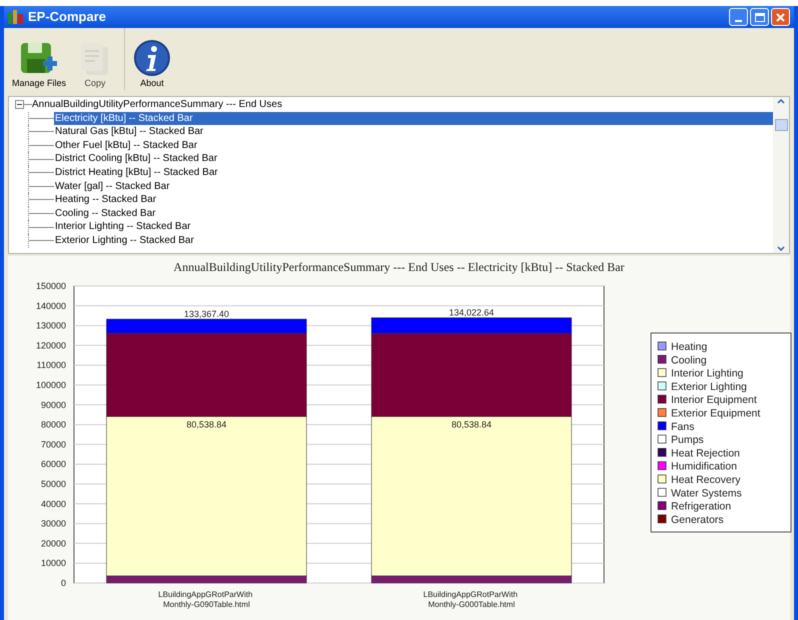 The image size is (798, 620). I want to click on y-tick-label: 50000, so click(53, 484).